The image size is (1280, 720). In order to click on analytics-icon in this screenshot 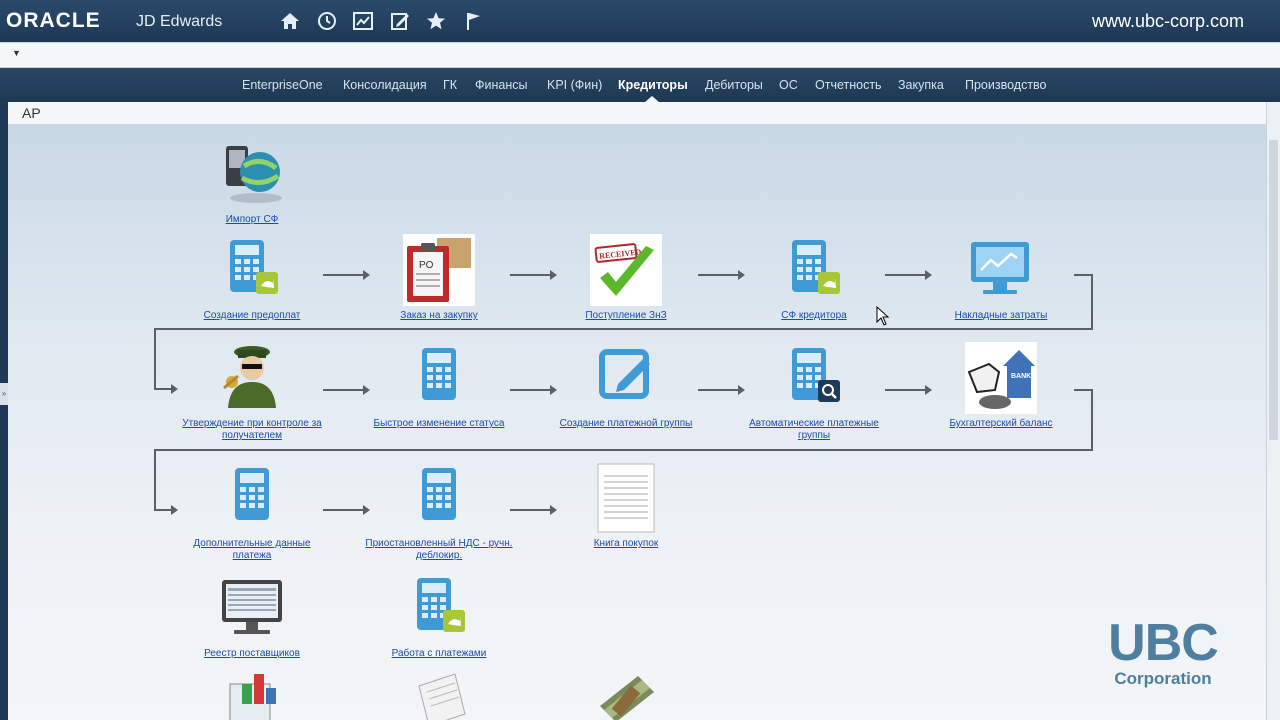, I will do `click(252, 693)`.